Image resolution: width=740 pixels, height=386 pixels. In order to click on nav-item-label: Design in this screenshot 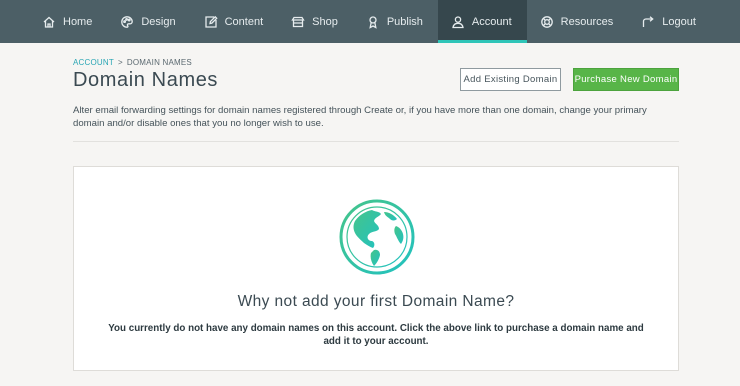, I will do `click(158, 21)`.